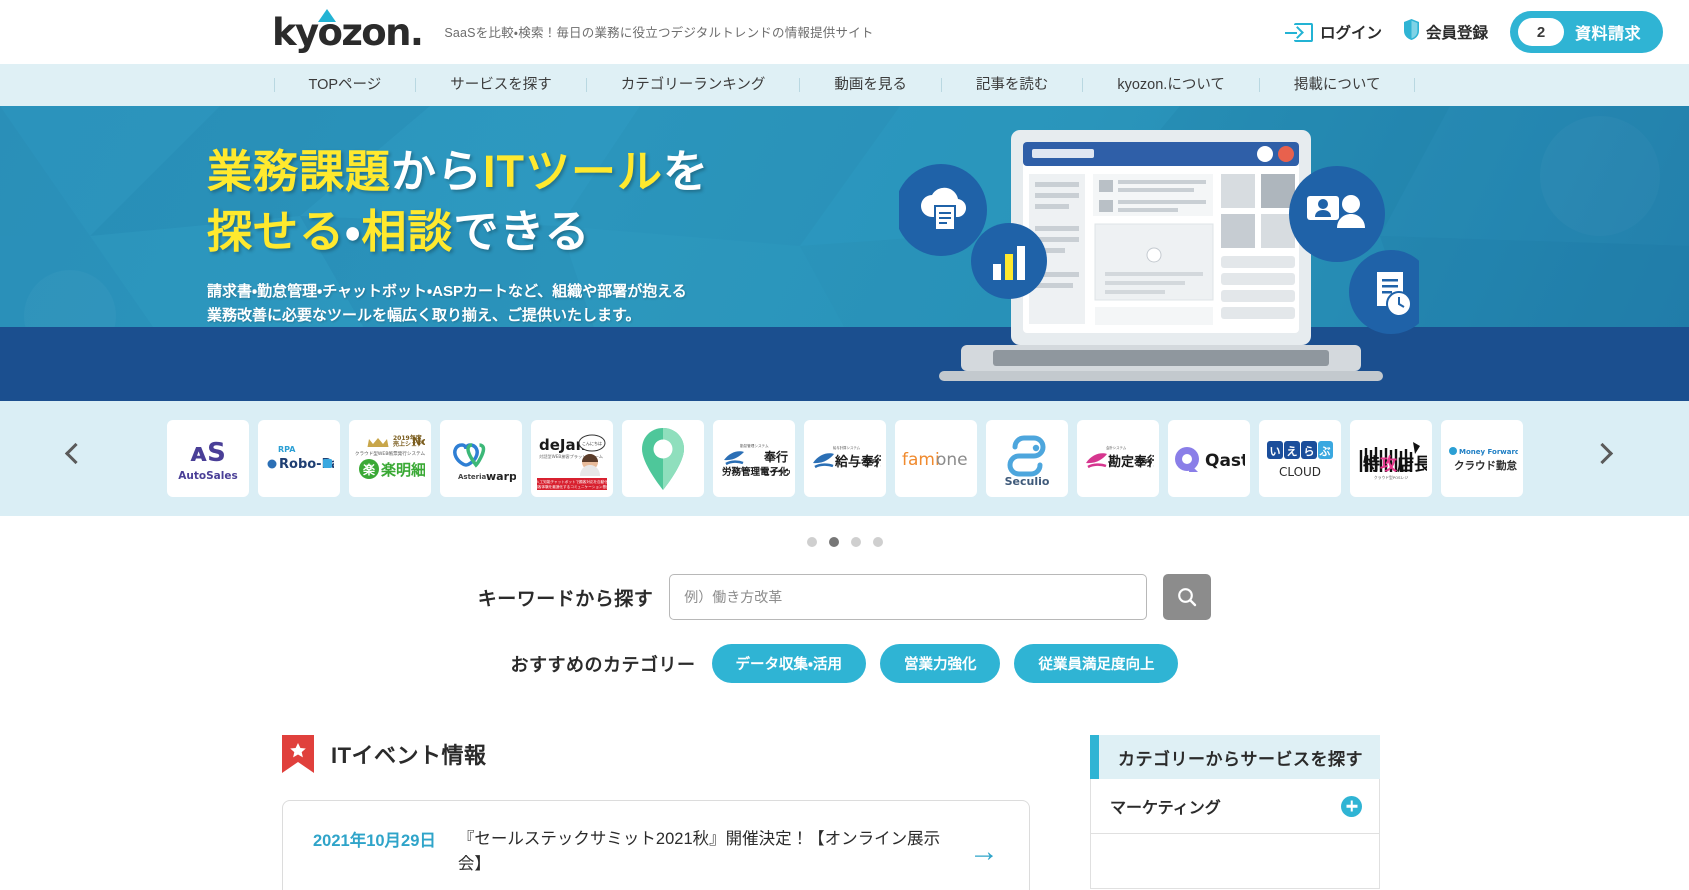 The height and width of the screenshot is (890, 1689). What do you see at coordinates (1337, 85) in the screenshot?
I see `nav-item-listing: 掲載について` at bounding box center [1337, 85].